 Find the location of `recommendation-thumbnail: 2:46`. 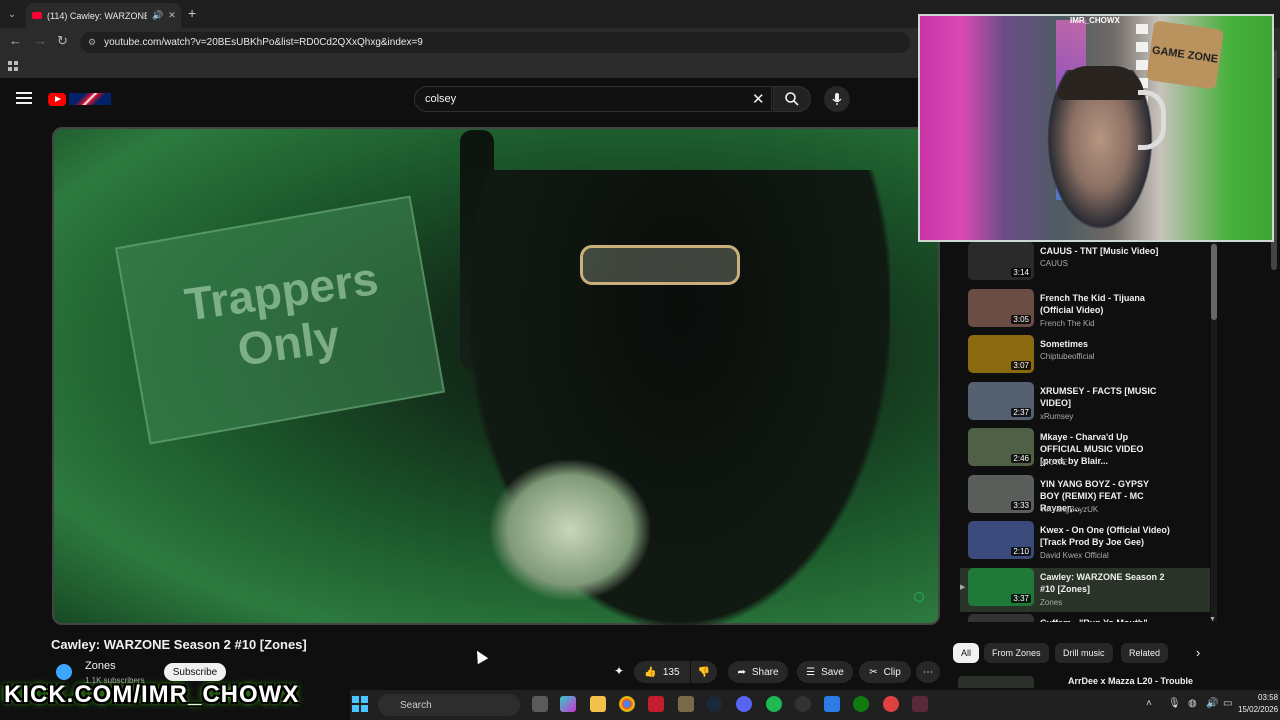

recommendation-thumbnail: 2:46 is located at coordinates (1001, 447).